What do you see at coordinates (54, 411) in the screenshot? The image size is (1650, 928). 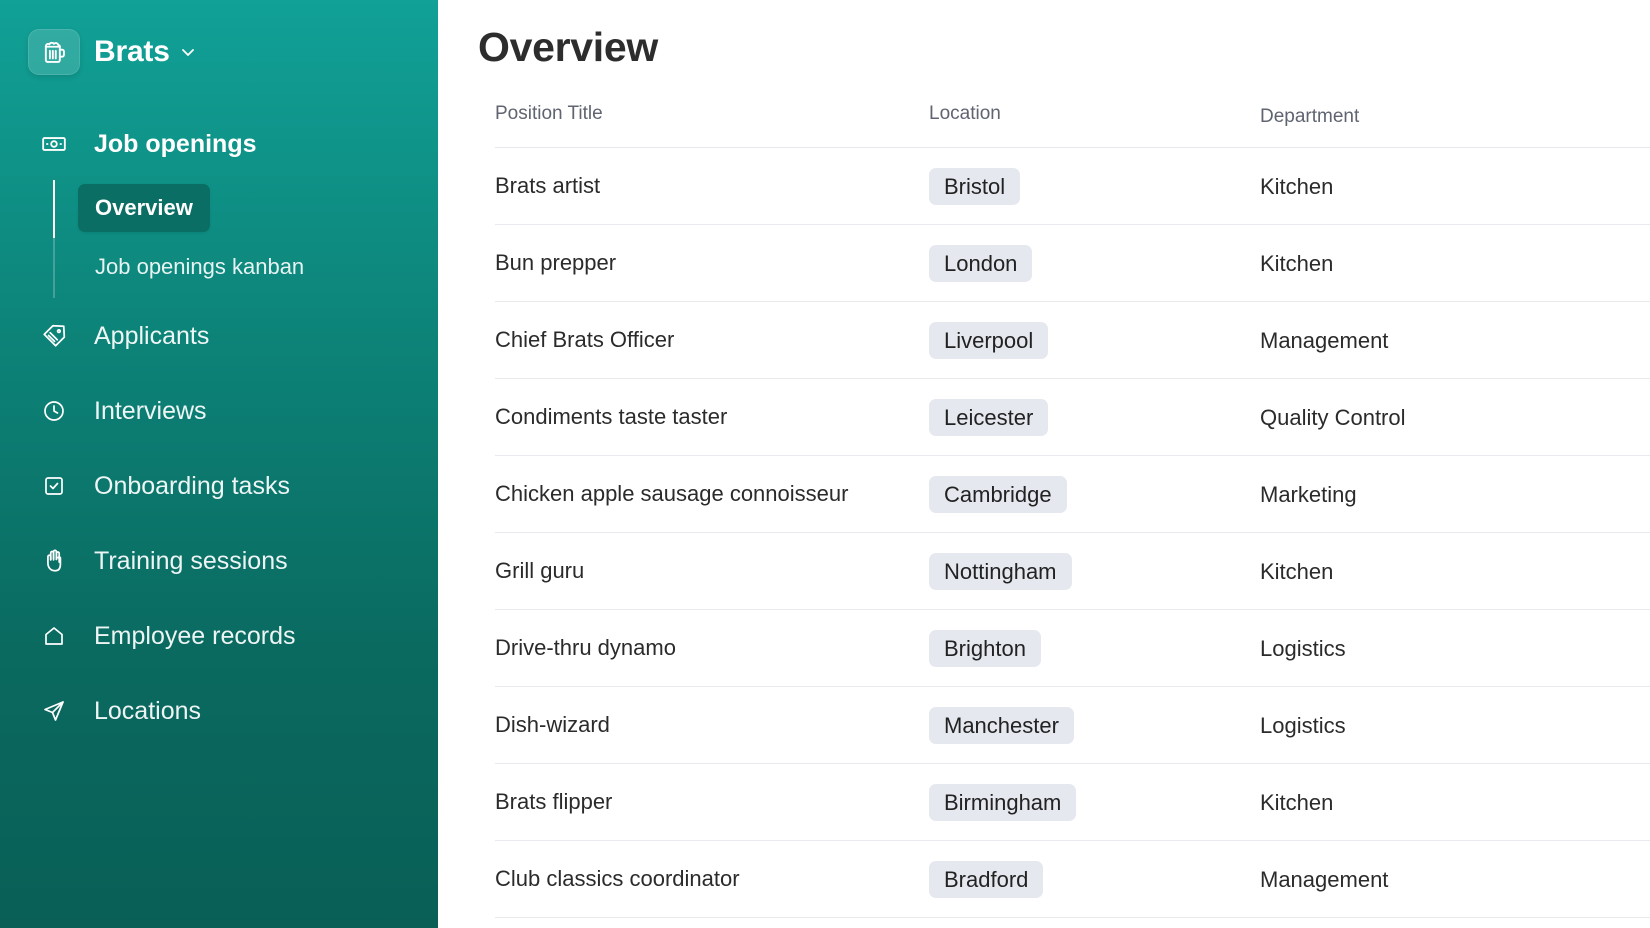 I see `clock-icon` at bounding box center [54, 411].